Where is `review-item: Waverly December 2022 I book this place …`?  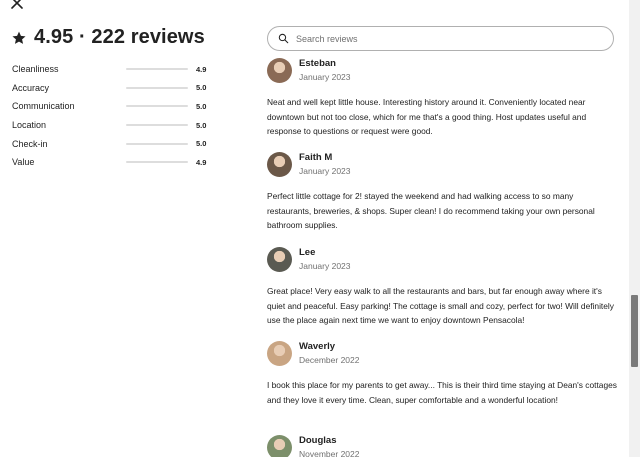
review-item: Waverly December 2022 I book this place … is located at coordinates (447, 374).